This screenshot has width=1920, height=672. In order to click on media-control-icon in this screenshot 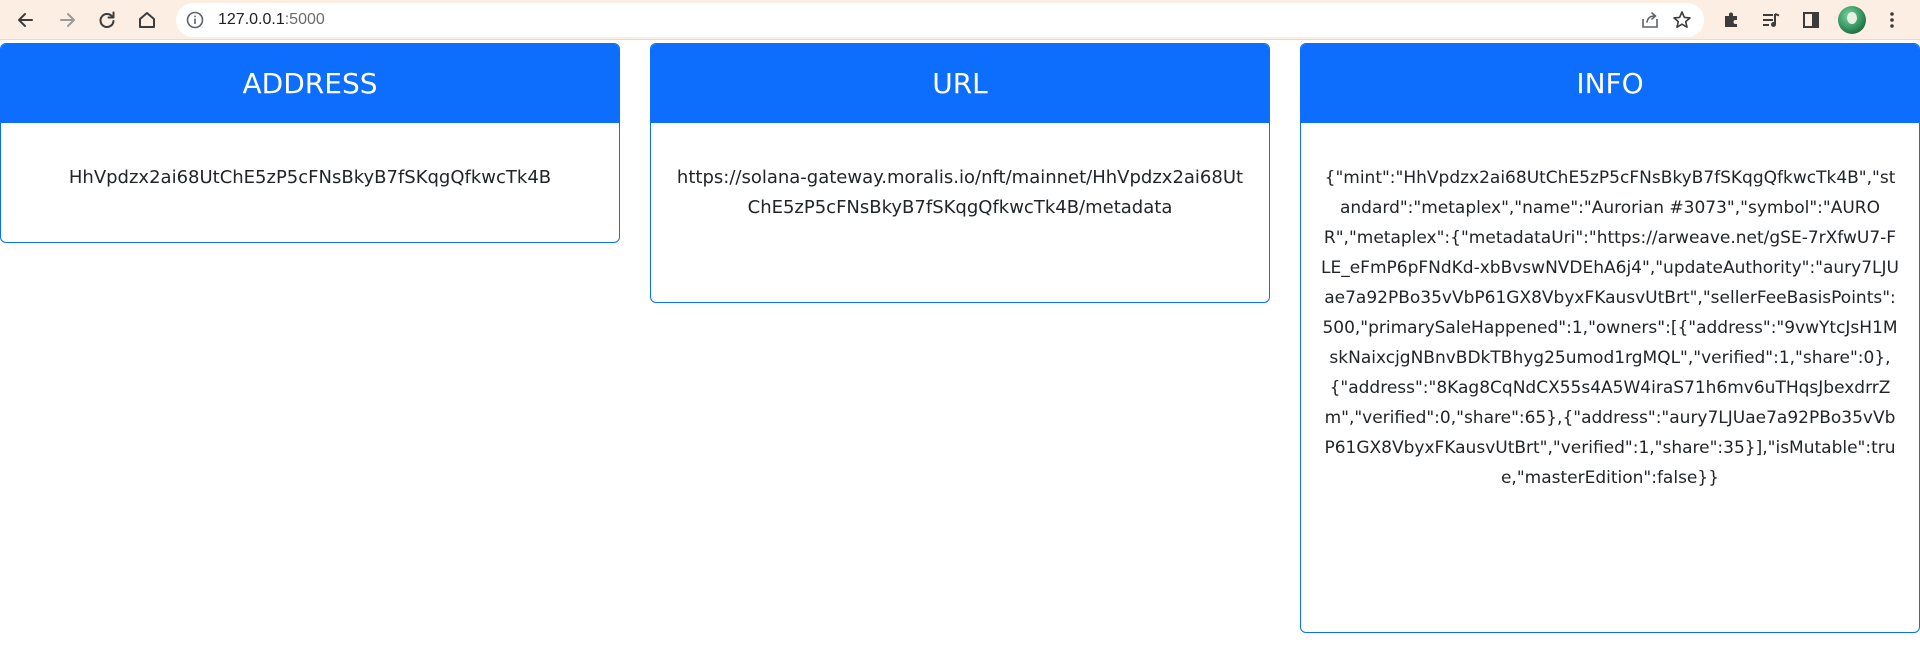, I will do `click(1771, 20)`.